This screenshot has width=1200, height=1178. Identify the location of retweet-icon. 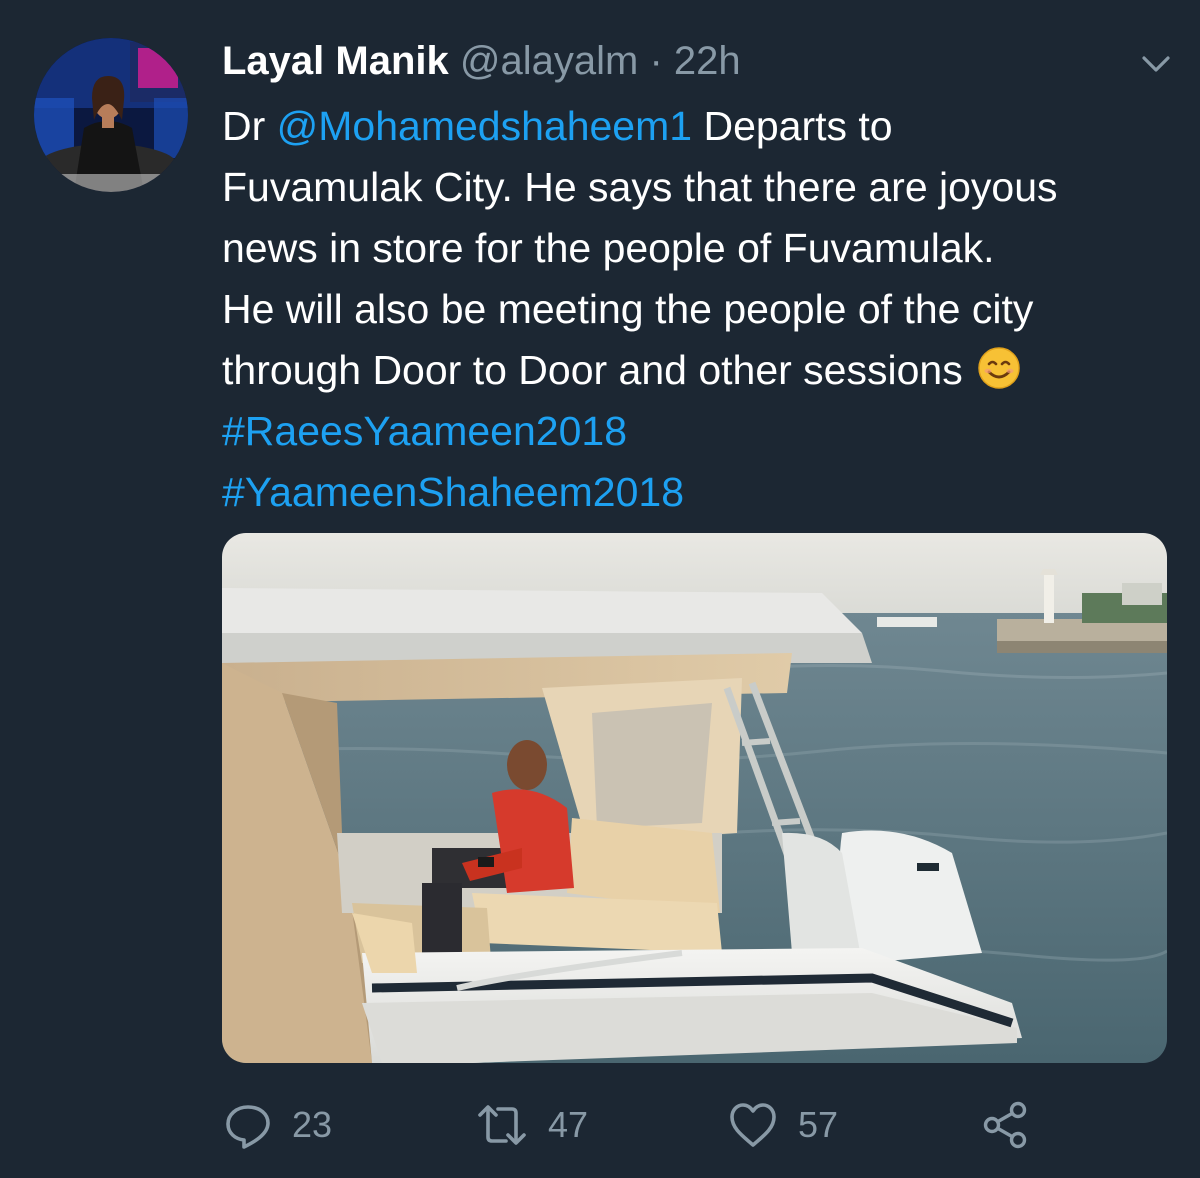
(502, 1125).